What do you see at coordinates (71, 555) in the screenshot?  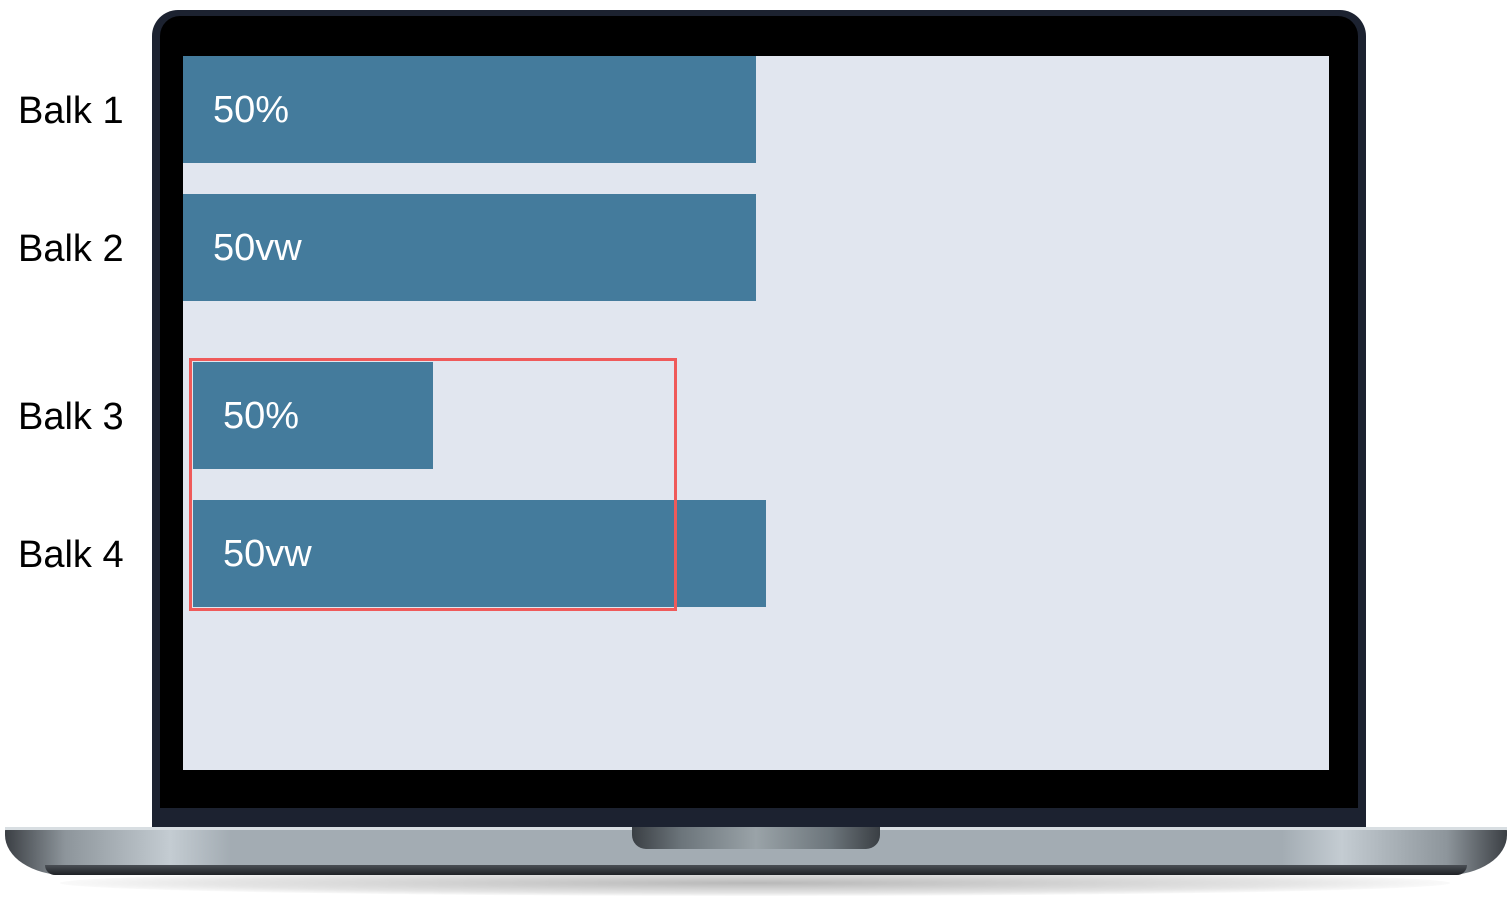 I see `label-balk-4: Balk 4` at bounding box center [71, 555].